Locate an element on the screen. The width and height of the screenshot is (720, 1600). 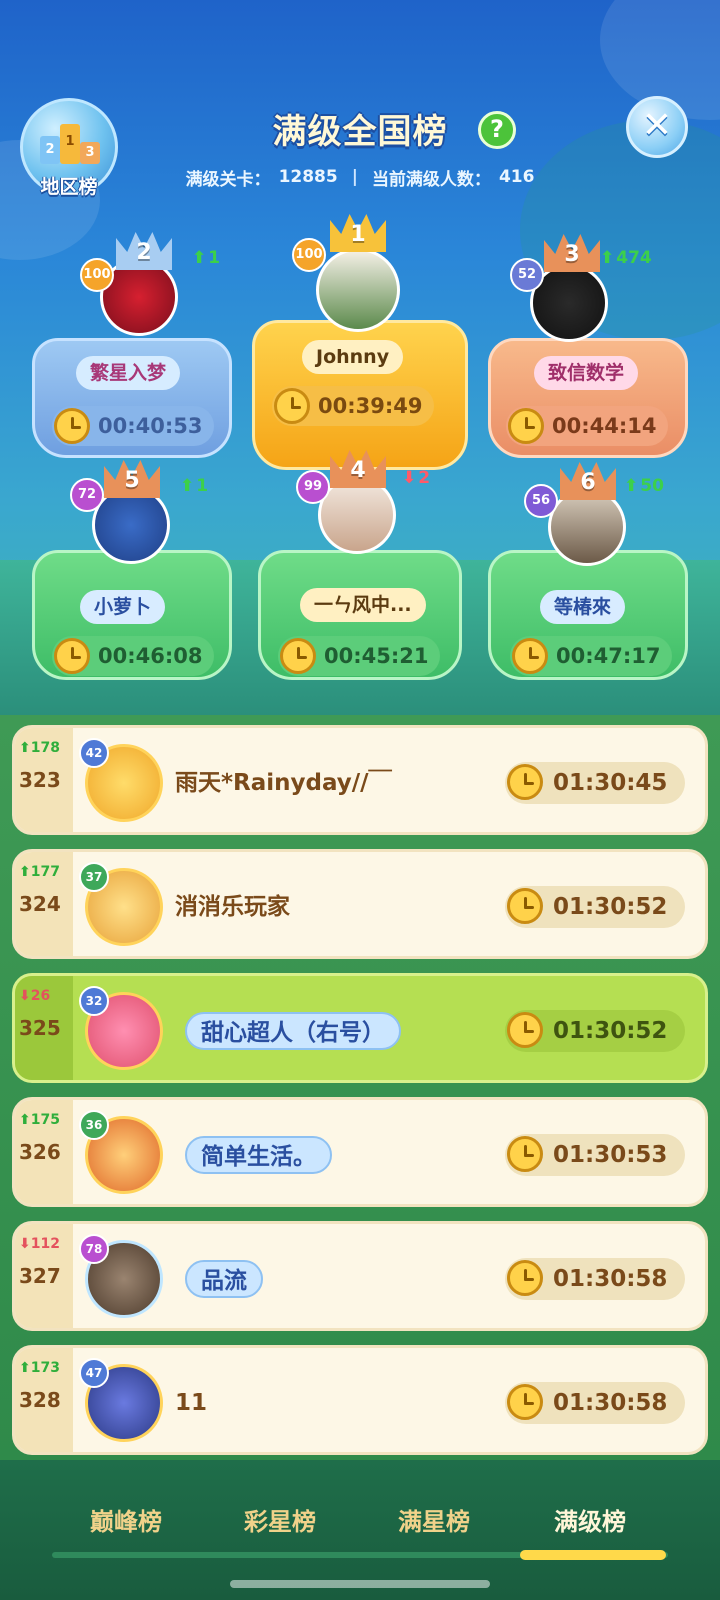
rank-change: ⬆ 474 is located at coordinates (626, 258).